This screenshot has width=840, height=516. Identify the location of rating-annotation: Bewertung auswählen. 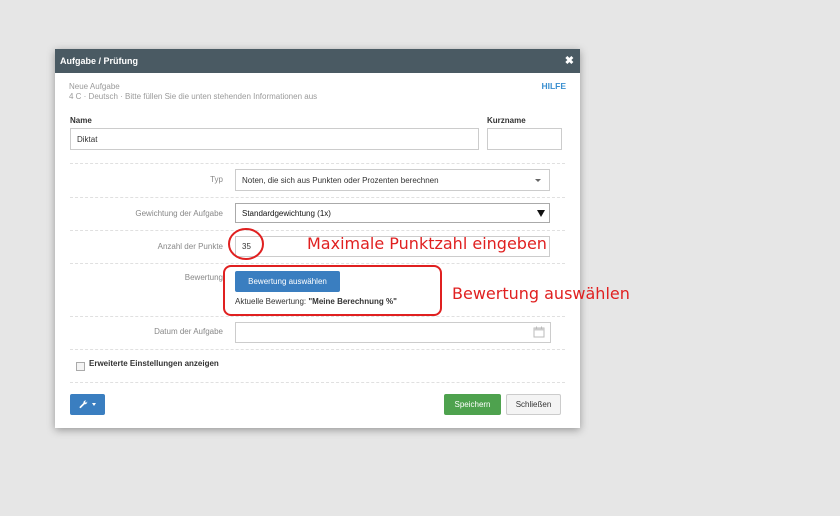
(541, 293).